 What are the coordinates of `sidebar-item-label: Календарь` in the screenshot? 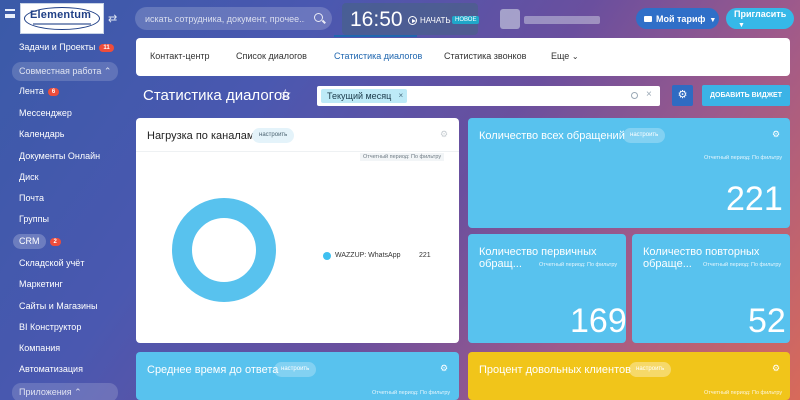 It's located at (42, 134).